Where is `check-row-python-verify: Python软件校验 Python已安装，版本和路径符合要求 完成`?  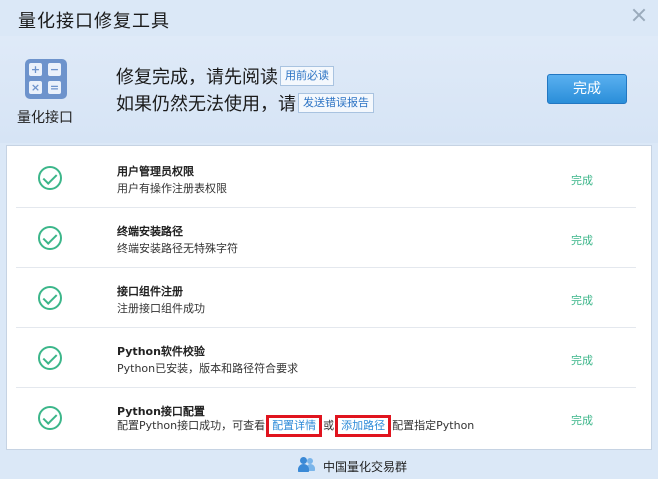 check-row-python-verify: Python软件校验 Python已安装，版本和路径符合要求 完成 is located at coordinates (326, 358).